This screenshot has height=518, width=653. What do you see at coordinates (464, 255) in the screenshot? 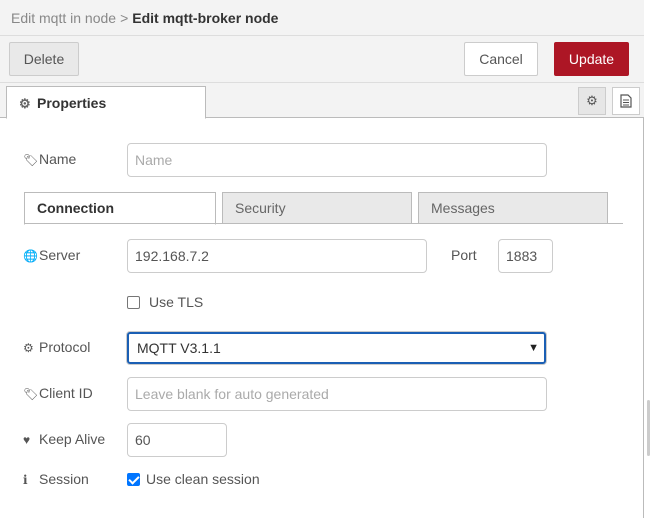
I see `port-label: Port` at bounding box center [464, 255].